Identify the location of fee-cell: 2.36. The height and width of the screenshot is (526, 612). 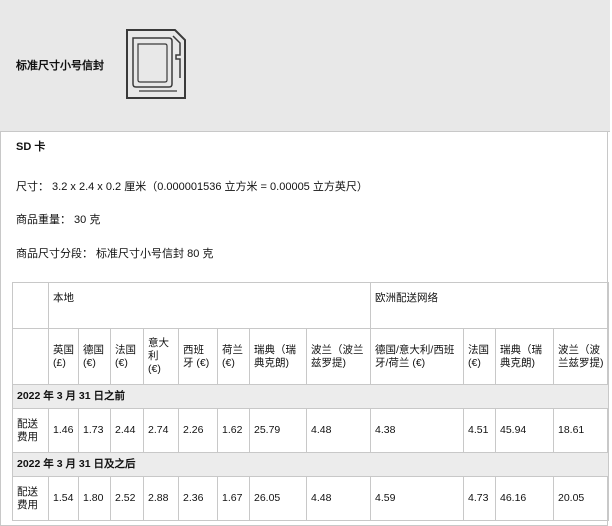
(198, 498).